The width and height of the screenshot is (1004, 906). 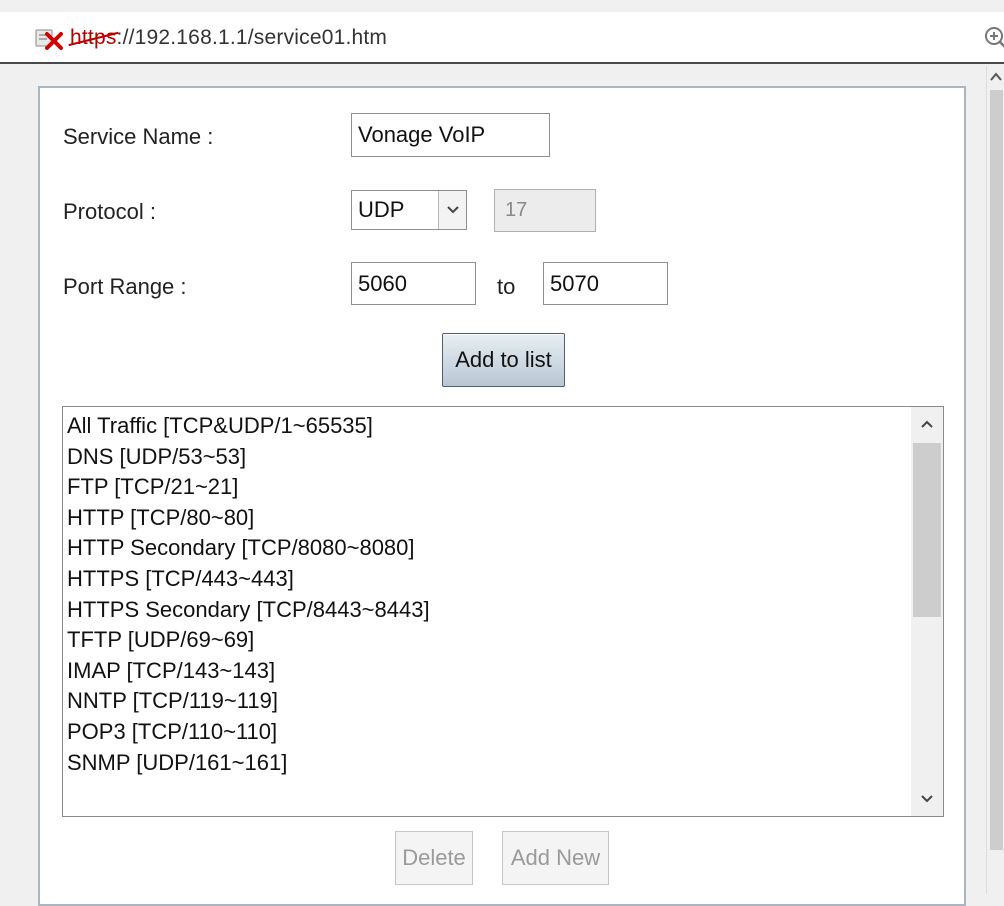 I want to click on service-name-label: Service Name :, so click(x=138, y=136).